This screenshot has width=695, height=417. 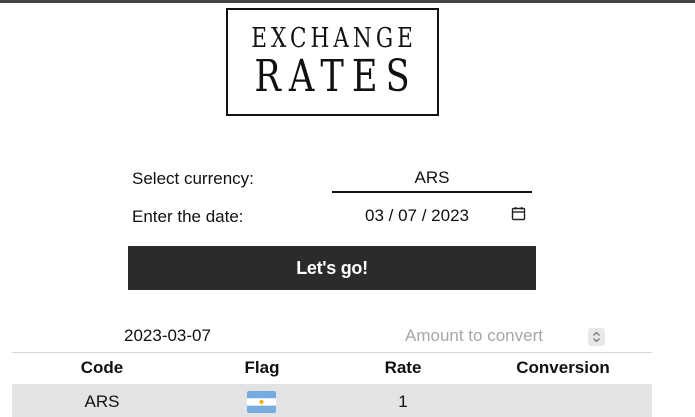 What do you see at coordinates (417, 215) in the screenshot?
I see `date-input-value: 03 / 07 / 2023` at bounding box center [417, 215].